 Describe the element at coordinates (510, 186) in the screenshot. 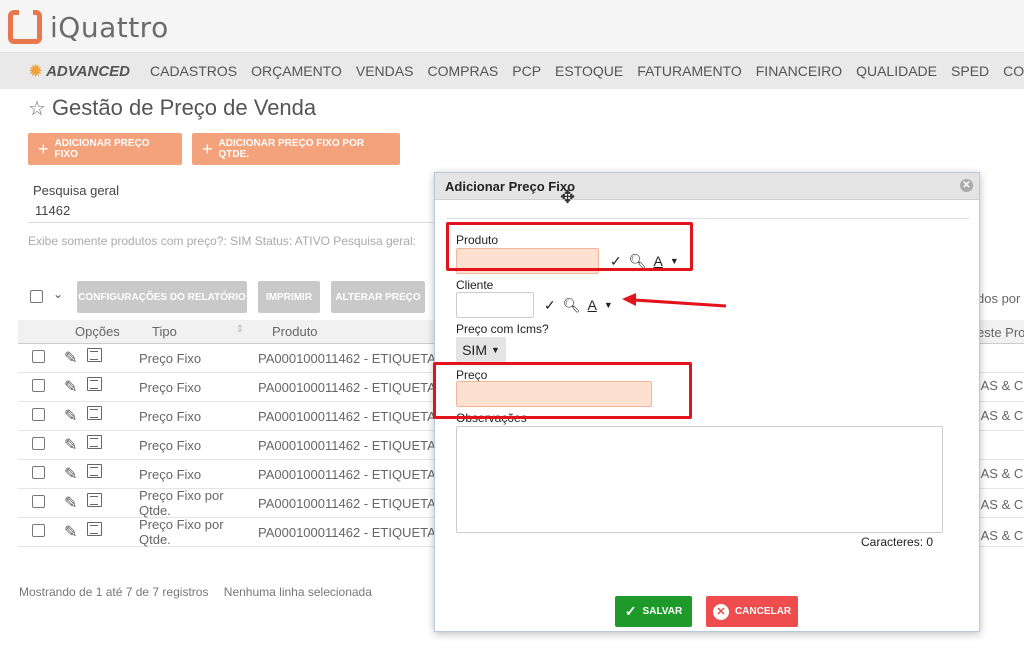

I see `dialog-title: Adicionar Preço Fixo` at that location.